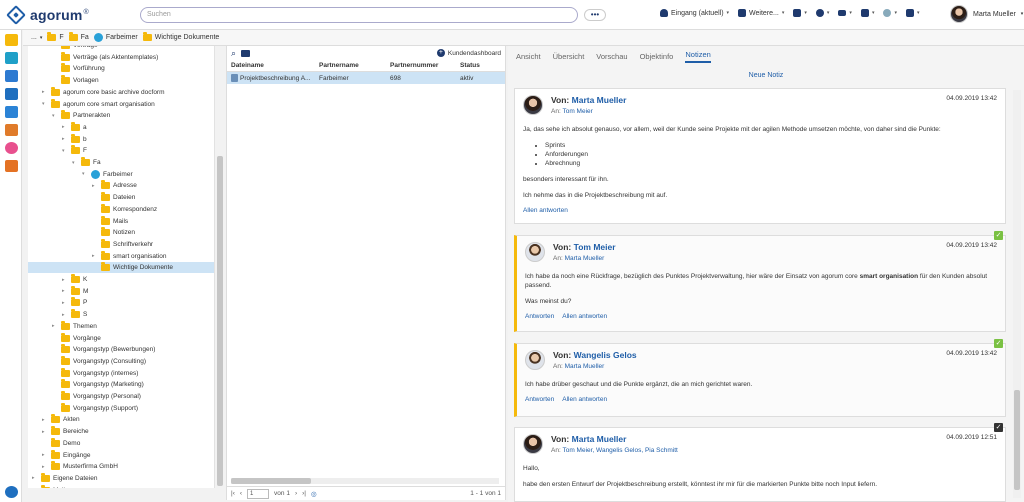 Image resolution: width=1024 pixels, height=502 pixels. What do you see at coordinates (75, 48) in the screenshot?
I see `tree-item: Verträge` at bounding box center [75, 48].